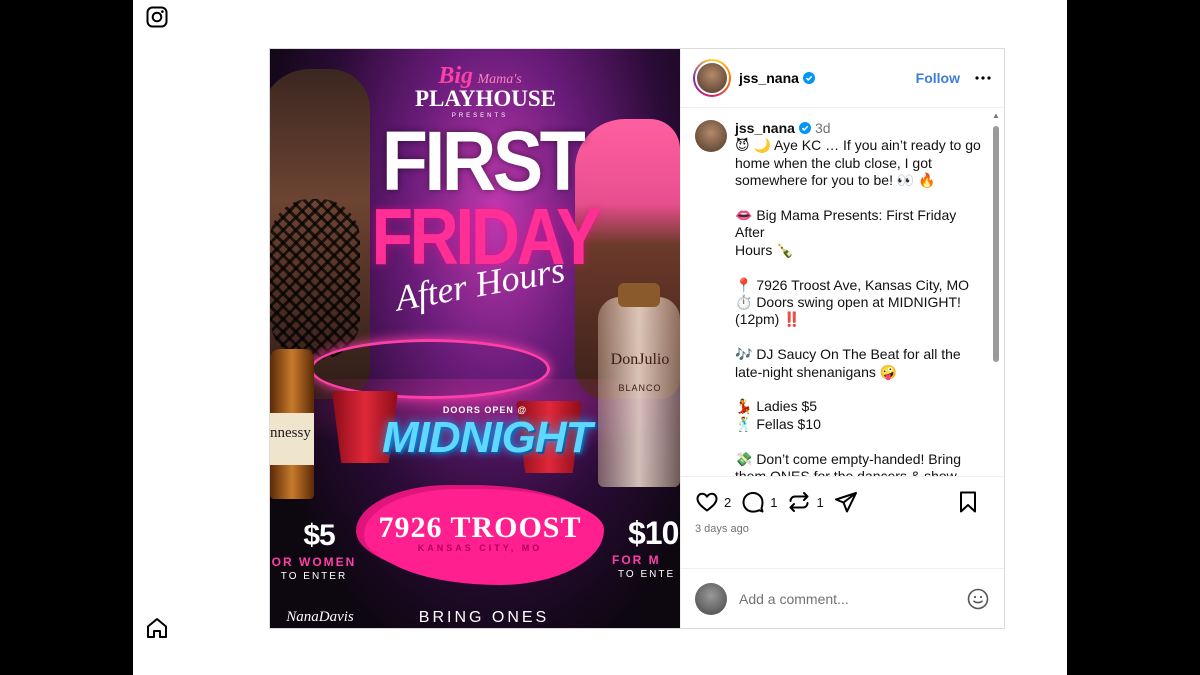 This screenshot has width=1200, height=675. I want to click on flyer-address: 7926 TROOST, so click(480, 527).